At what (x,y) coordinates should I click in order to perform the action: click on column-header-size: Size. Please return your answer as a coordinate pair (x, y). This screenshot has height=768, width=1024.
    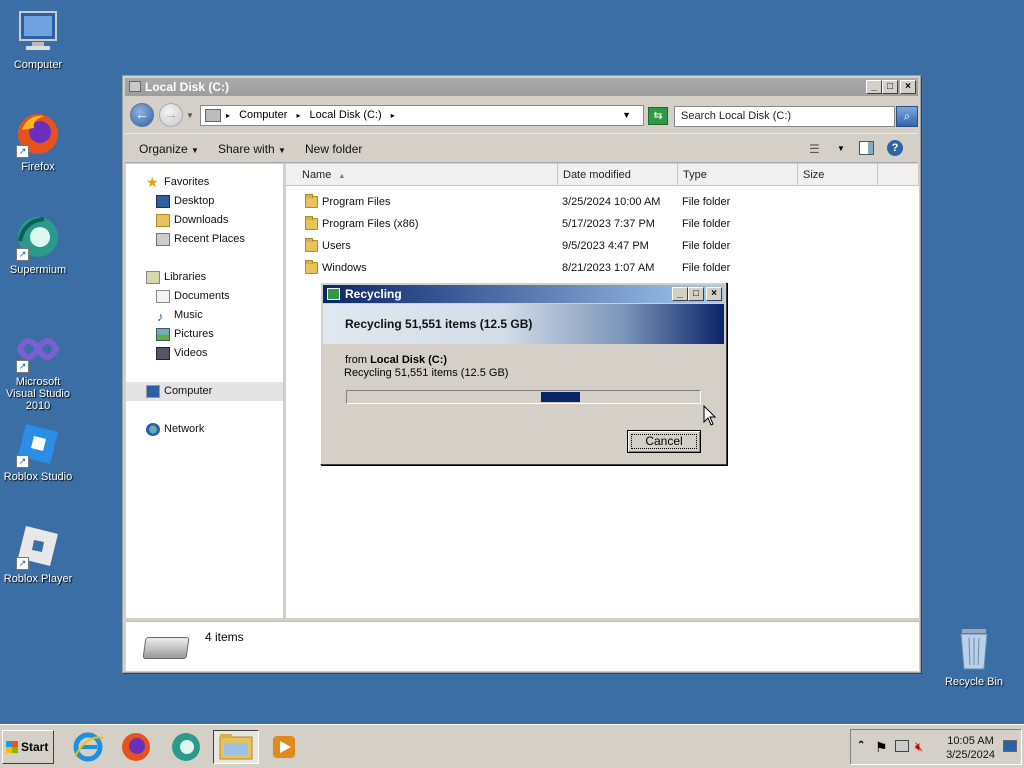
    Looking at the image, I should click on (838, 175).